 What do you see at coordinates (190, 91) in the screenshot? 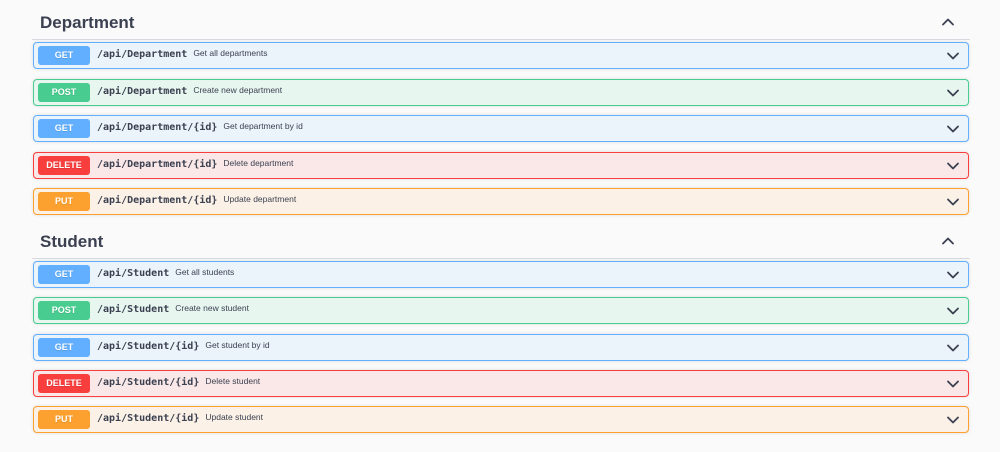
I see `operation-path: /api/Department Create new department` at bounding box center [190, 91].